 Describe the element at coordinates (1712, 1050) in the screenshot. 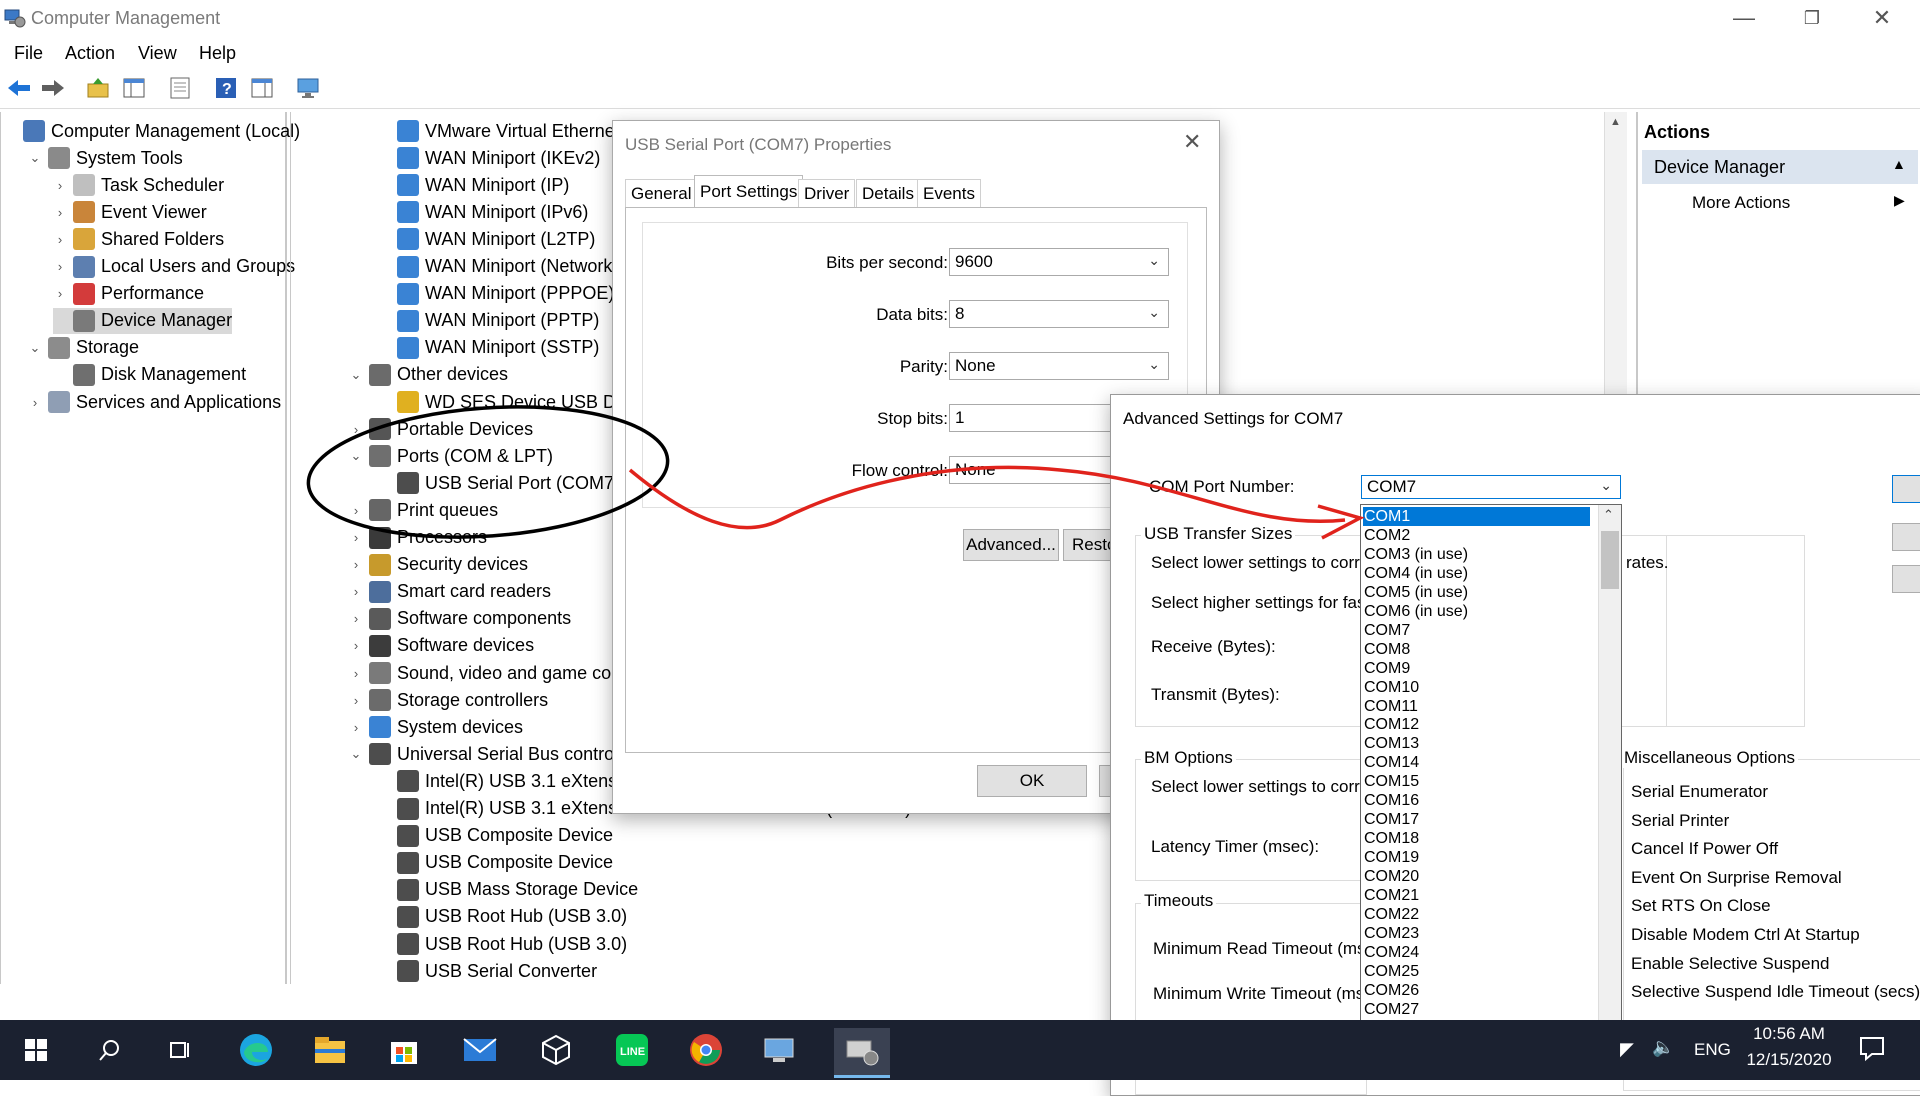

I see `input-language: ENG` at that location.